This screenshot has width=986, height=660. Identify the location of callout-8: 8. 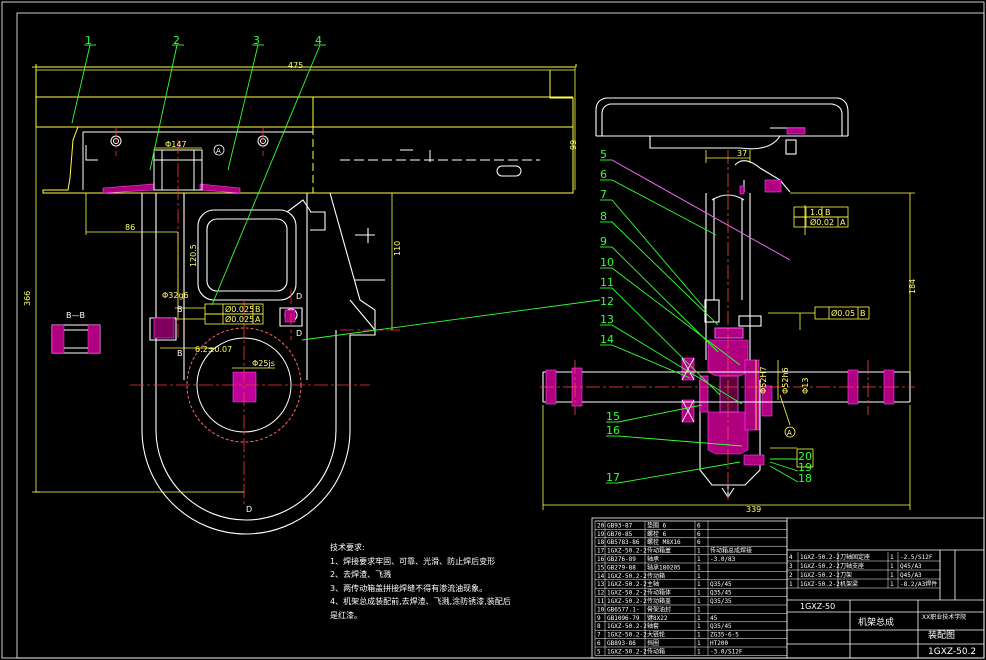
(603, 216).